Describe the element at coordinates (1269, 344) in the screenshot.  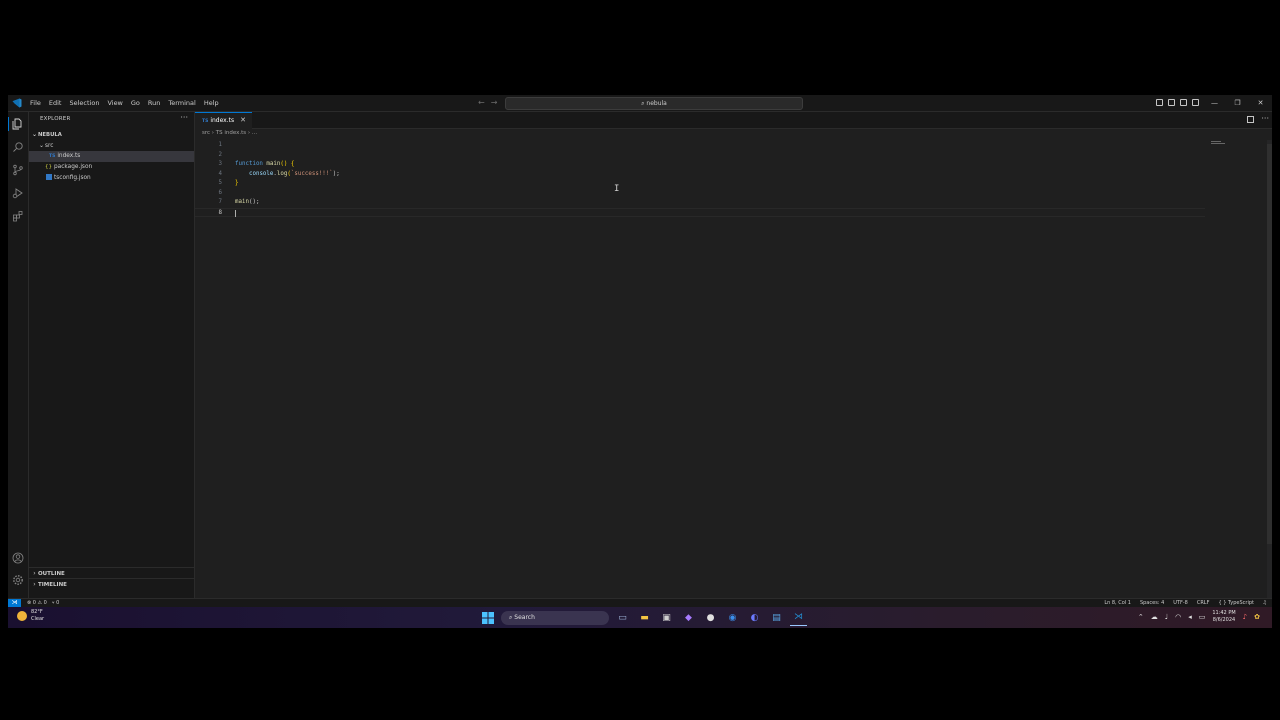
I see `scrollbar-thumb` at that location.